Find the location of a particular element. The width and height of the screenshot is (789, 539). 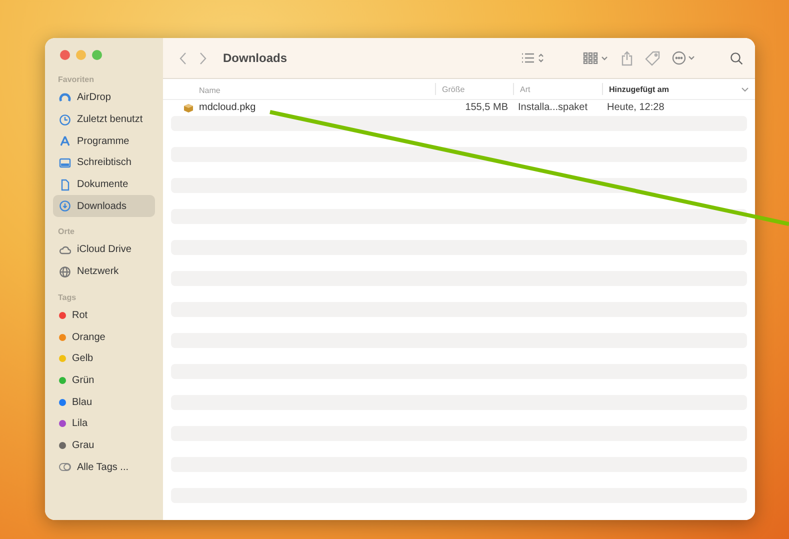

airdrop-icon is located at coordinates (65, 98).